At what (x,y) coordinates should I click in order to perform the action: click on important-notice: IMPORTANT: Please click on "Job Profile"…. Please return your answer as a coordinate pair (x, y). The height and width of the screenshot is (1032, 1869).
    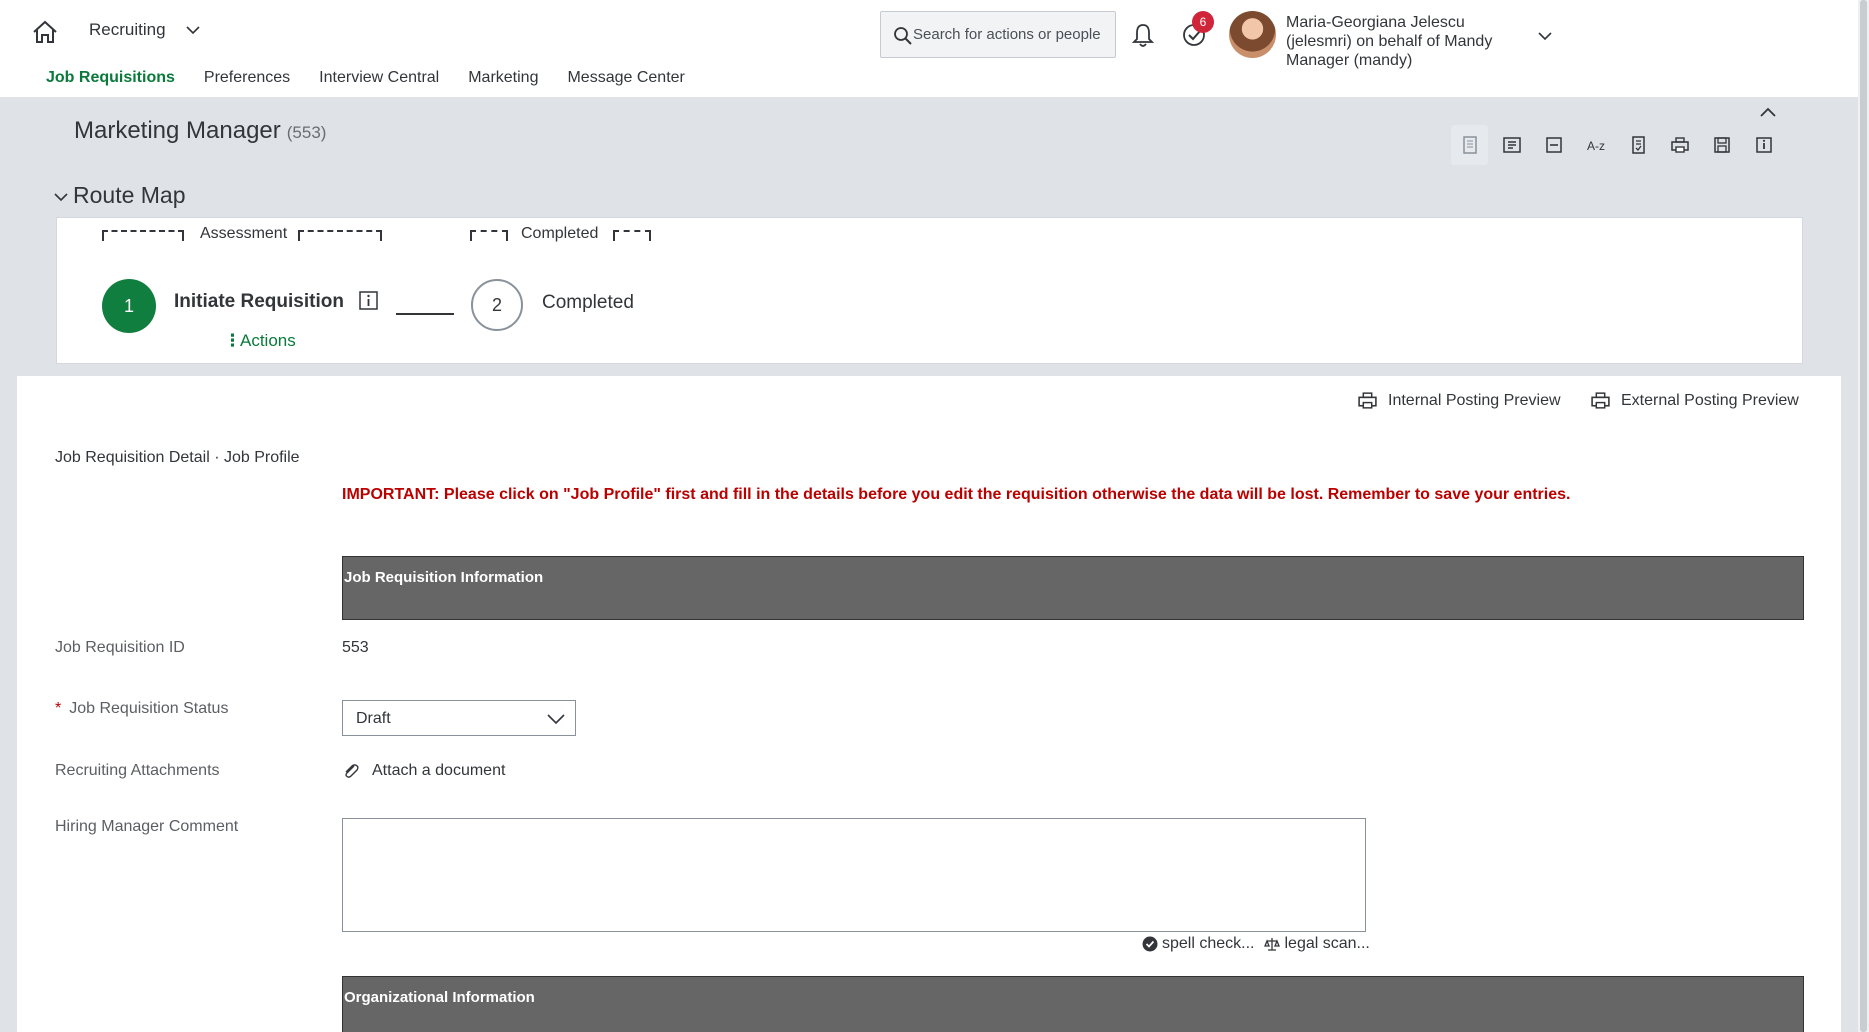
    Looking at the image, I should click on (956, 494).